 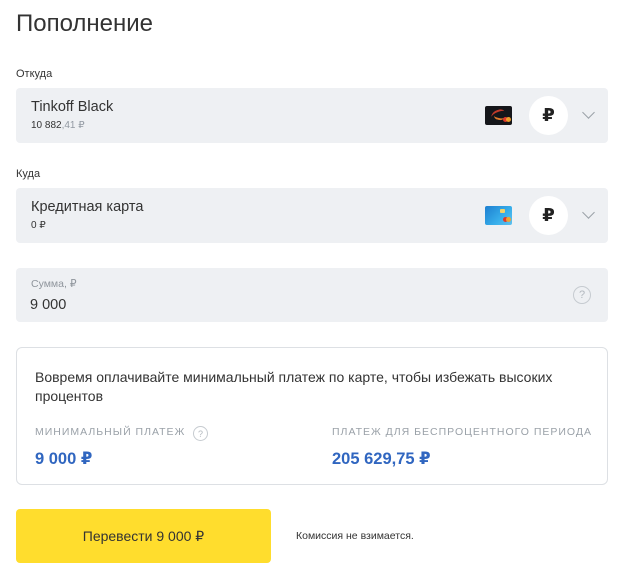 I want to click on blue-card-icon, so click(x=498, y=215).